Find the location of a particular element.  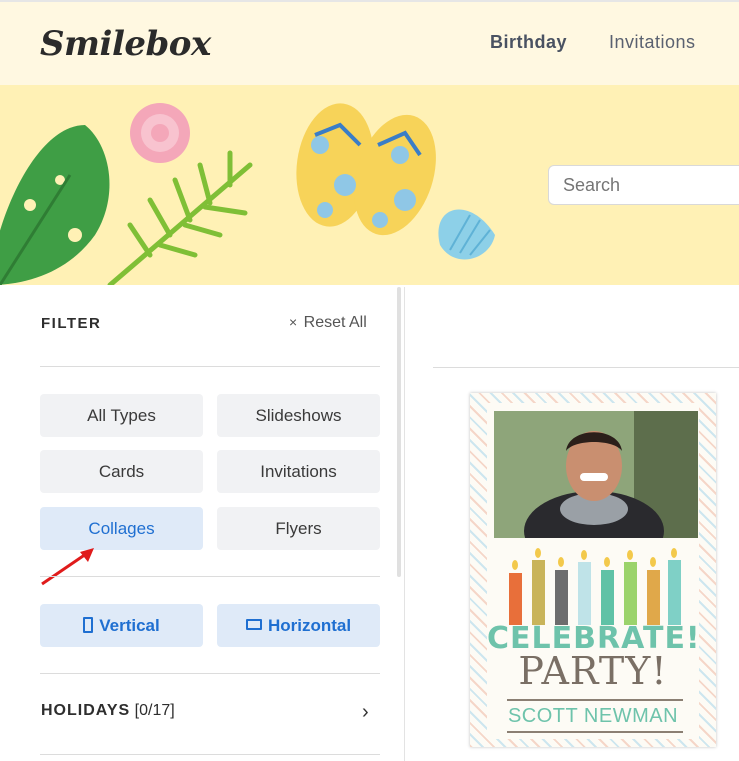

holidays-filter: HOLIDAYS [0/17] is located at coordinates (108, 711).